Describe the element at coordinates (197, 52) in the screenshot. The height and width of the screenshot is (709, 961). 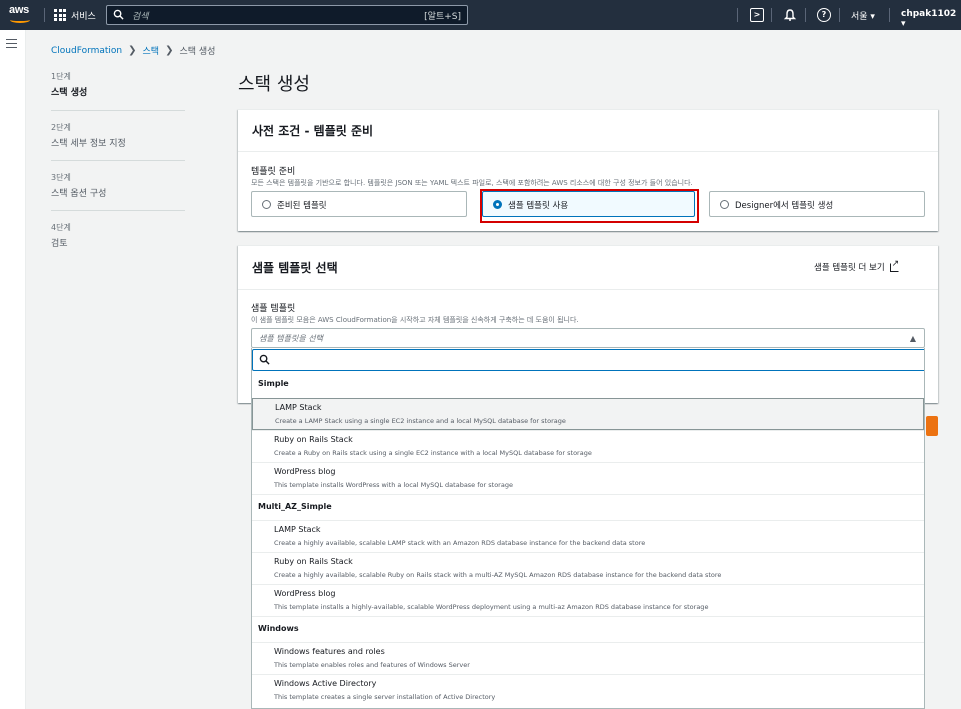
I see `breadcrumb-current: 스택 생성` at that location.